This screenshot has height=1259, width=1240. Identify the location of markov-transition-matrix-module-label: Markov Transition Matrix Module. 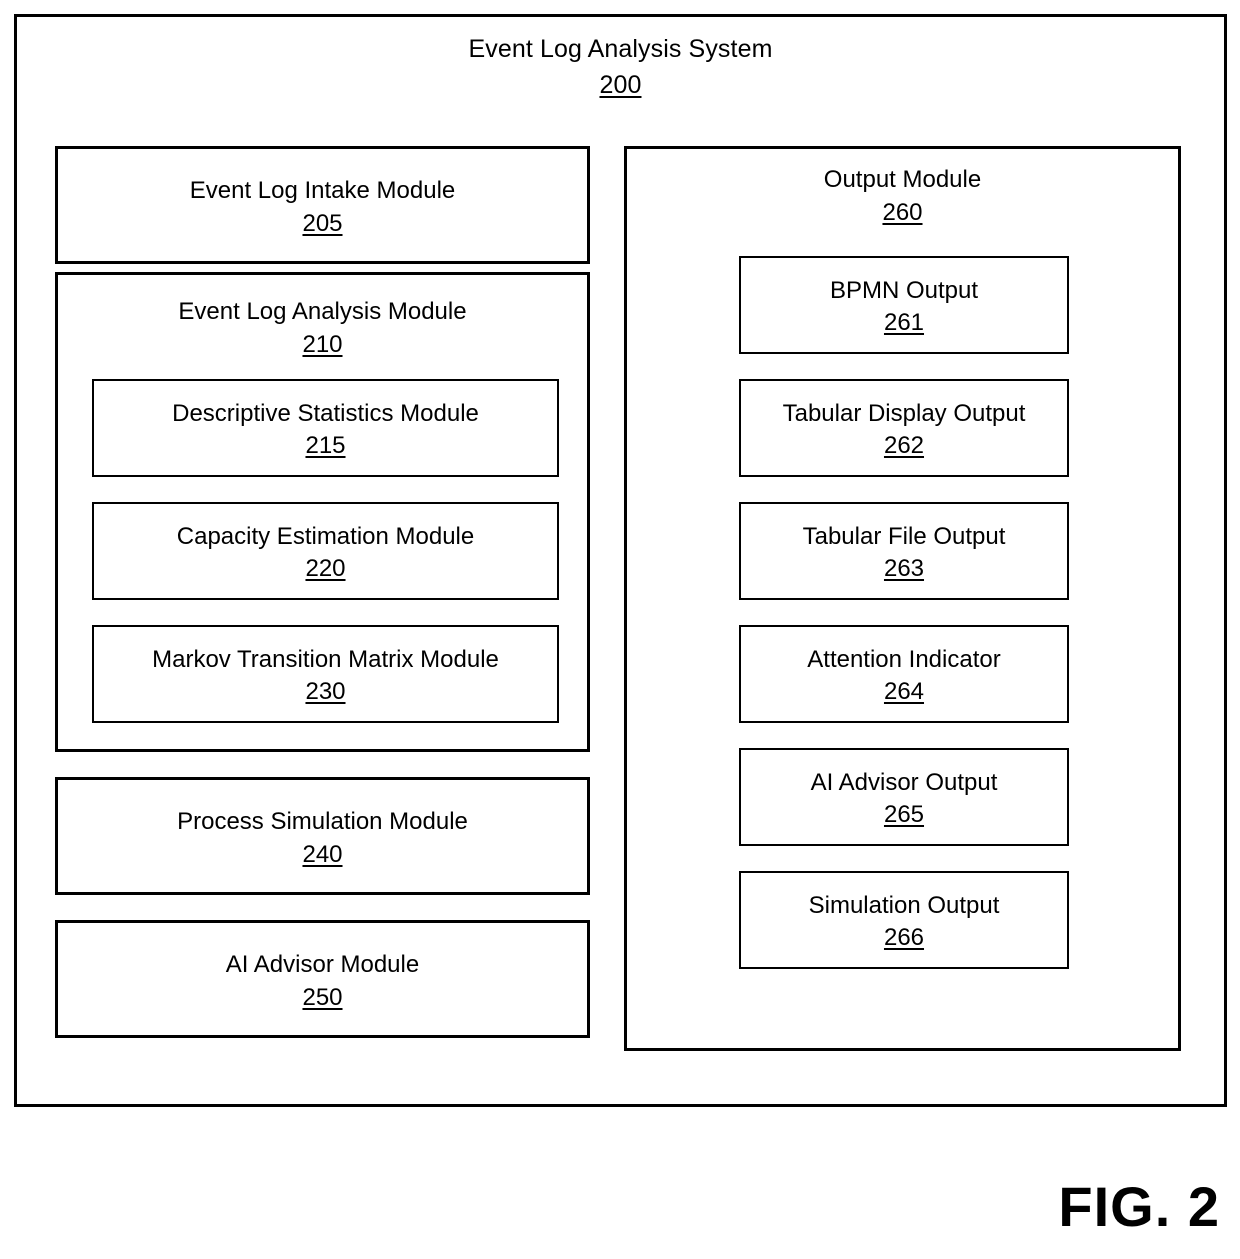
(325, 659).